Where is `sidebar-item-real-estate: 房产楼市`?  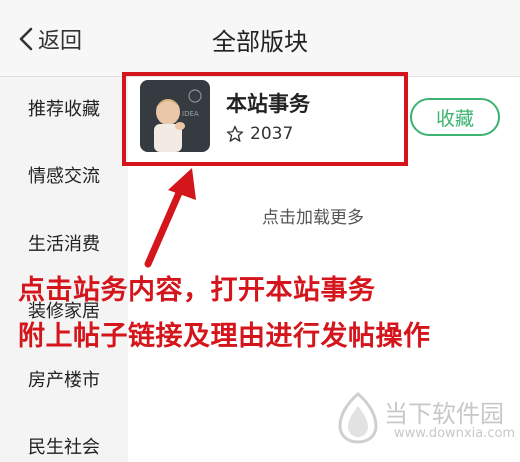 sidebar-item-real-estate: 房产楼市 is located at coordinates (64, 379).